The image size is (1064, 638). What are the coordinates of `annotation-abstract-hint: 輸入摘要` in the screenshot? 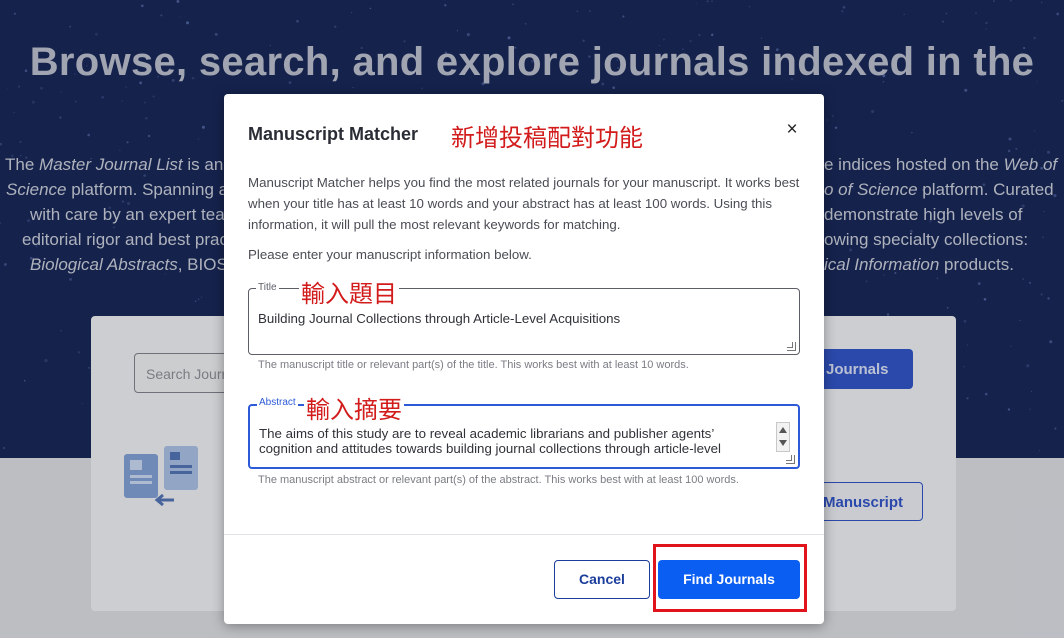 It's located at (354, 410).